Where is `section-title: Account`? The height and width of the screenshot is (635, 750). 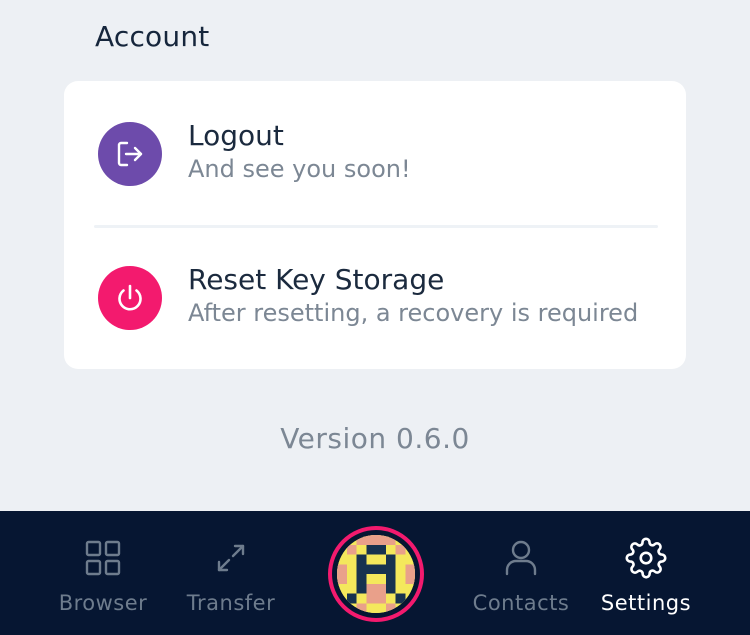 section-title: Account is located at coordinates (152, 36).